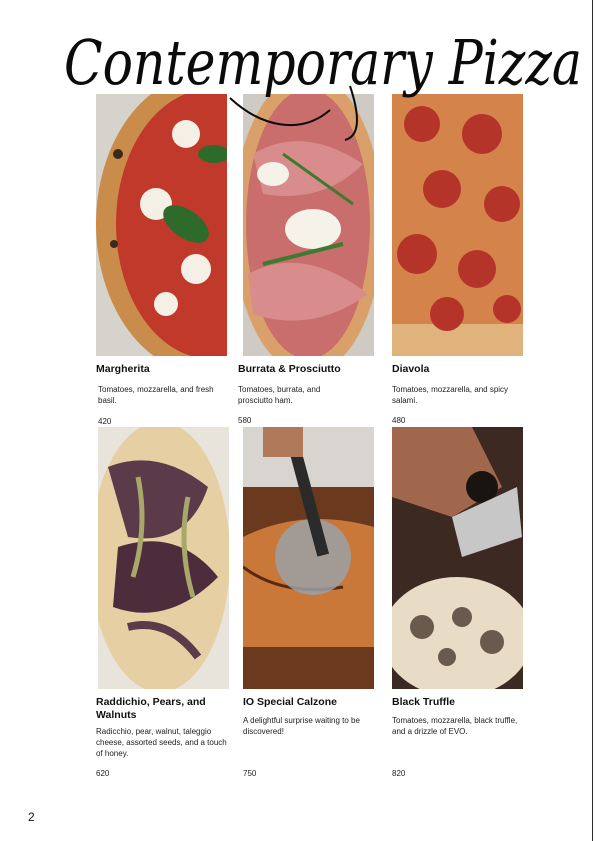 The width and height of the screenshot is (595, 841). I want to click on item-name: Burrata & Prosciutto, so click(289, 369).